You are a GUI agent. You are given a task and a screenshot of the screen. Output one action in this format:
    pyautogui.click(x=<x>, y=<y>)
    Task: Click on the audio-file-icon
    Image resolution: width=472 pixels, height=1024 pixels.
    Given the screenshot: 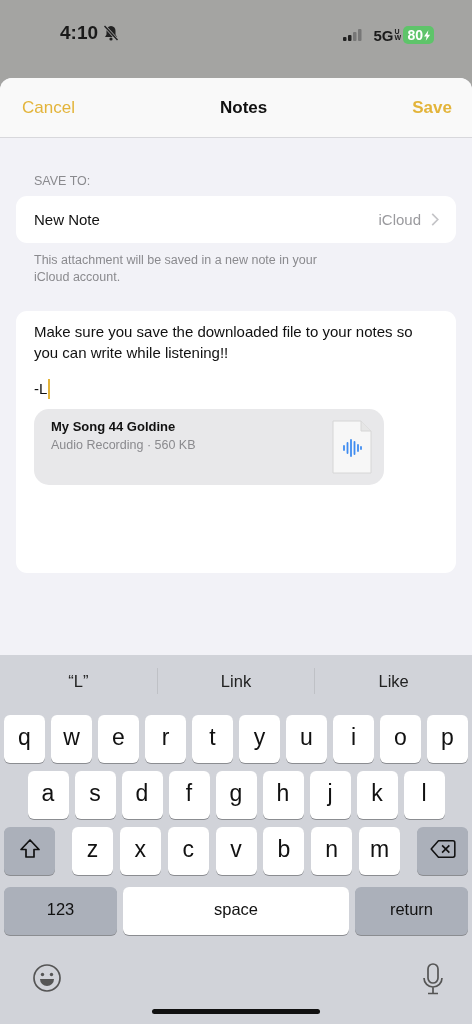 What is the action you would take?
    pyautogui.click(x=352, y=446)
    